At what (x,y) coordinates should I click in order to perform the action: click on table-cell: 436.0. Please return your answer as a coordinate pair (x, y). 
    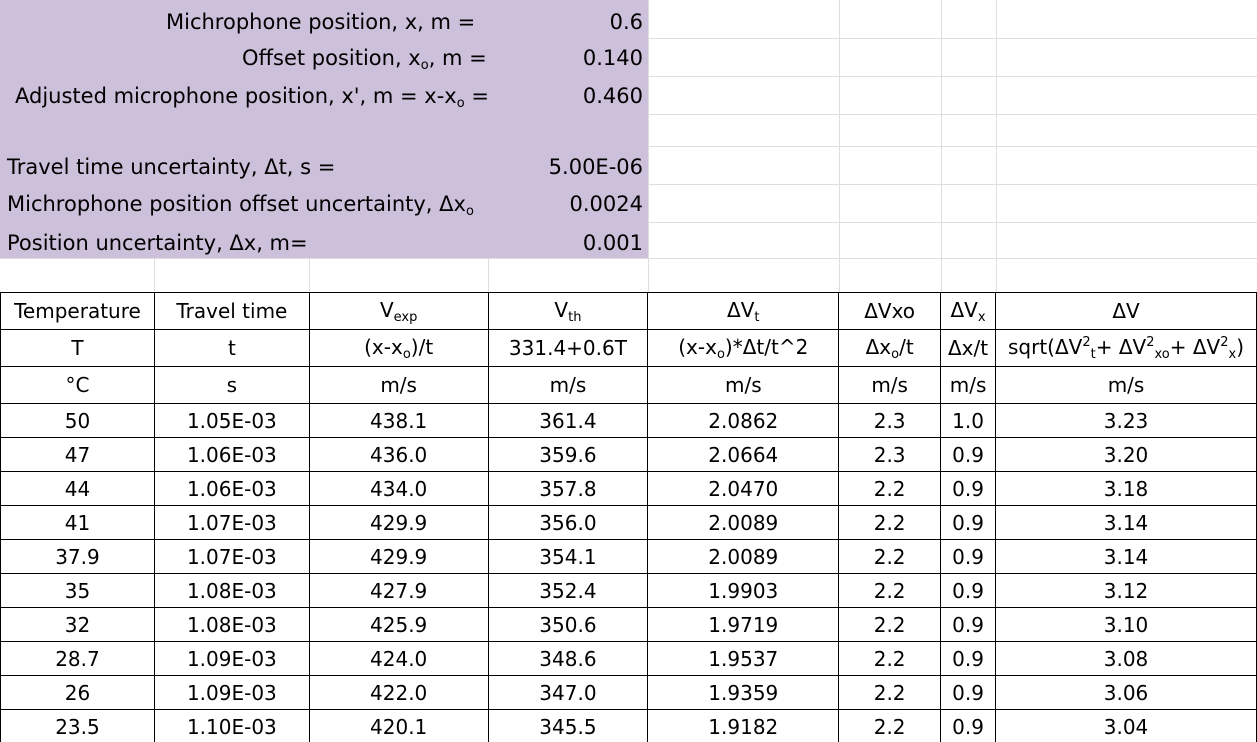
    Looking at the image, I should click on (398, 454).